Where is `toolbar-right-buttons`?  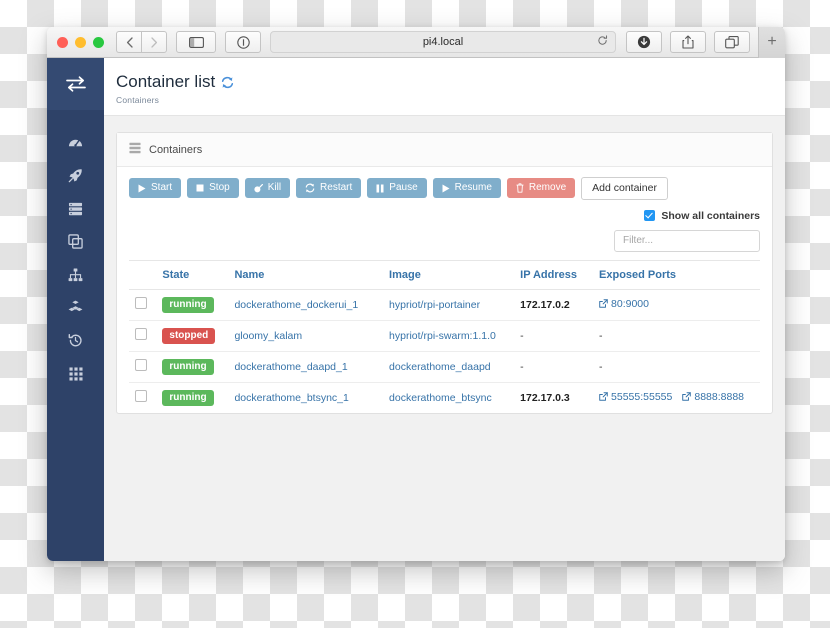
toolbar-right-buttons is located at coordinates (692, 42).